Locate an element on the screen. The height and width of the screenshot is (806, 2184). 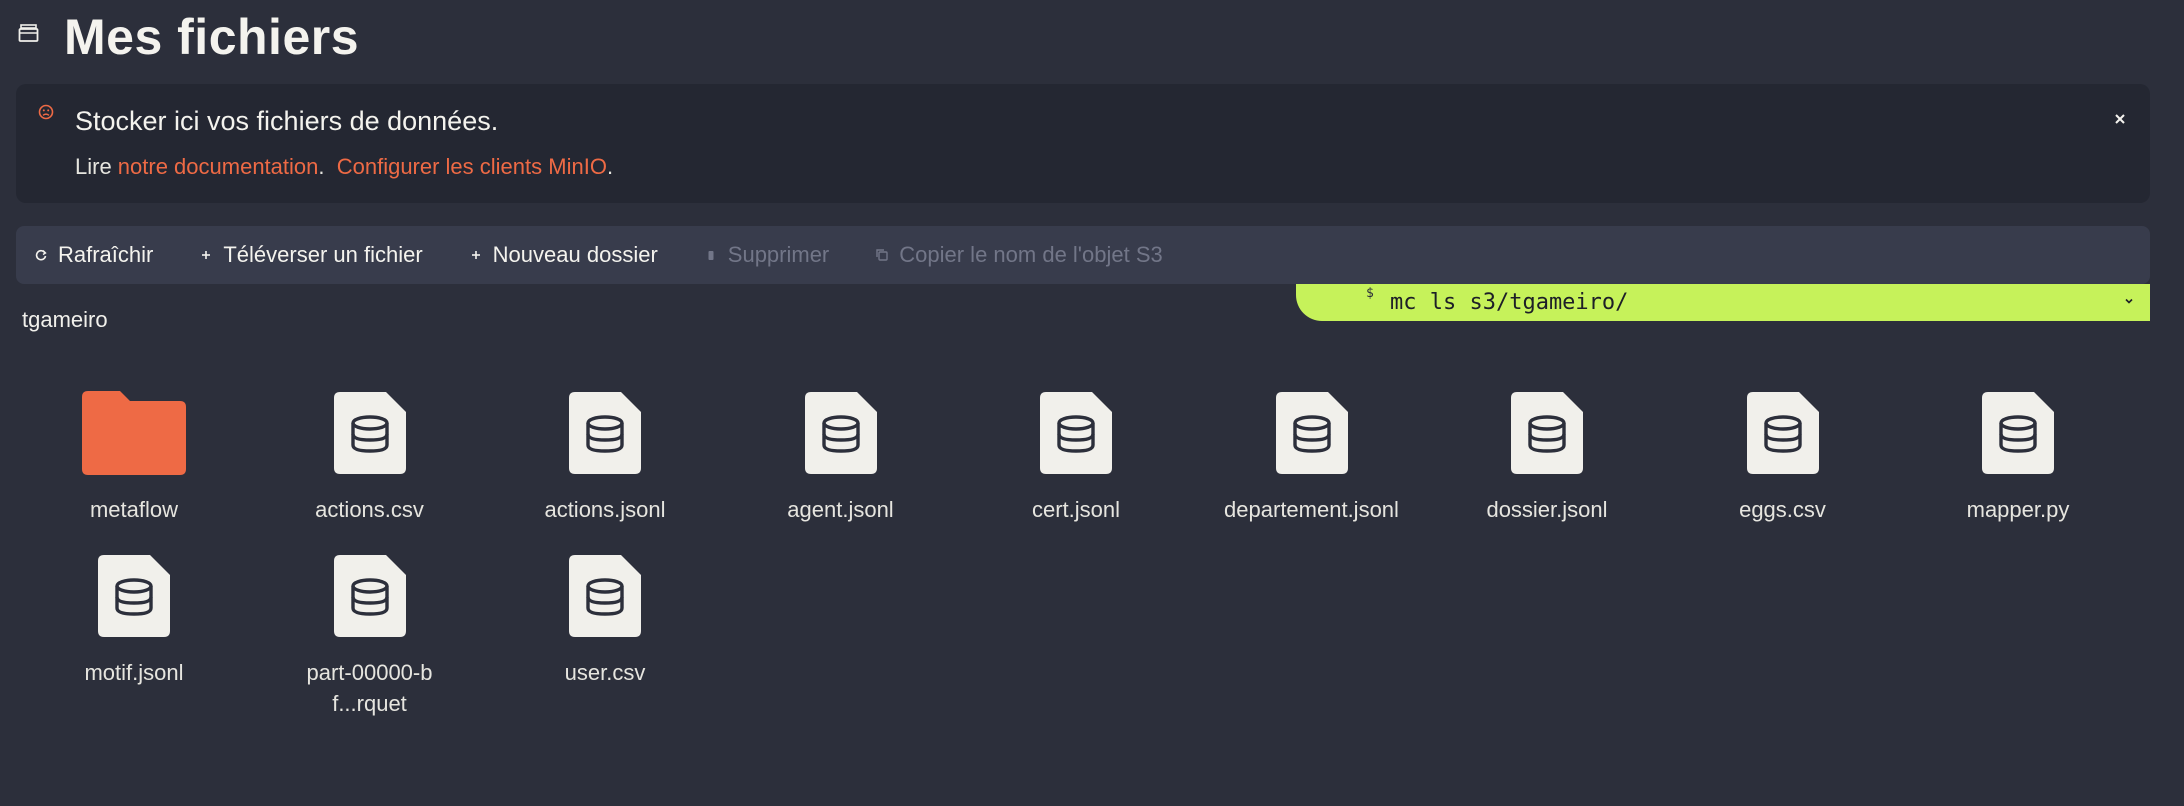
documentation-link: notre documentation is located at coordinates (218, 166).